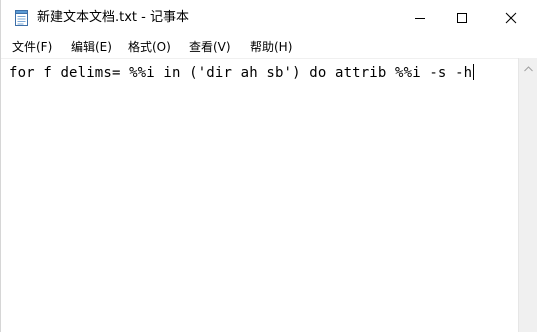  Describe the element at coordinates (210, 47) in the screenshot. I see `menu-view: 查看(V)` at that location.